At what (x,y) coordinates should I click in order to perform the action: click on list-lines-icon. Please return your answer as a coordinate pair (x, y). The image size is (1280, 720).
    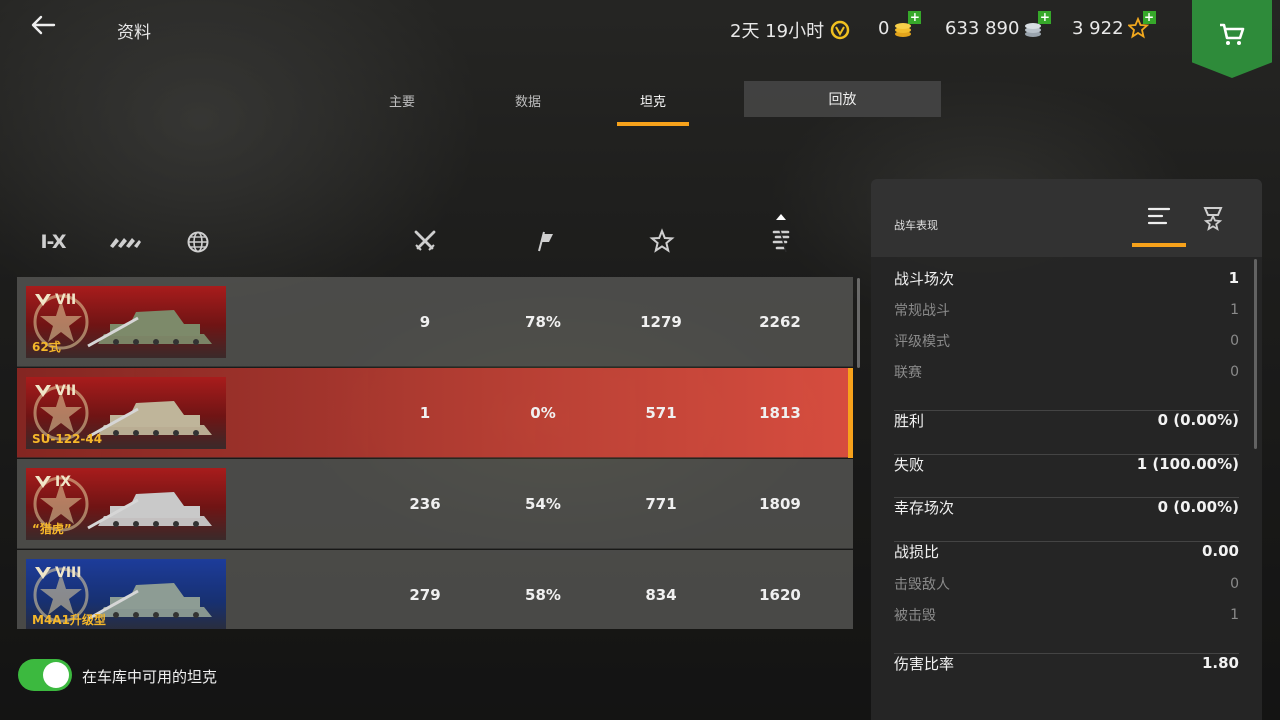
    Looking at the image, I should click on (1159, 216).